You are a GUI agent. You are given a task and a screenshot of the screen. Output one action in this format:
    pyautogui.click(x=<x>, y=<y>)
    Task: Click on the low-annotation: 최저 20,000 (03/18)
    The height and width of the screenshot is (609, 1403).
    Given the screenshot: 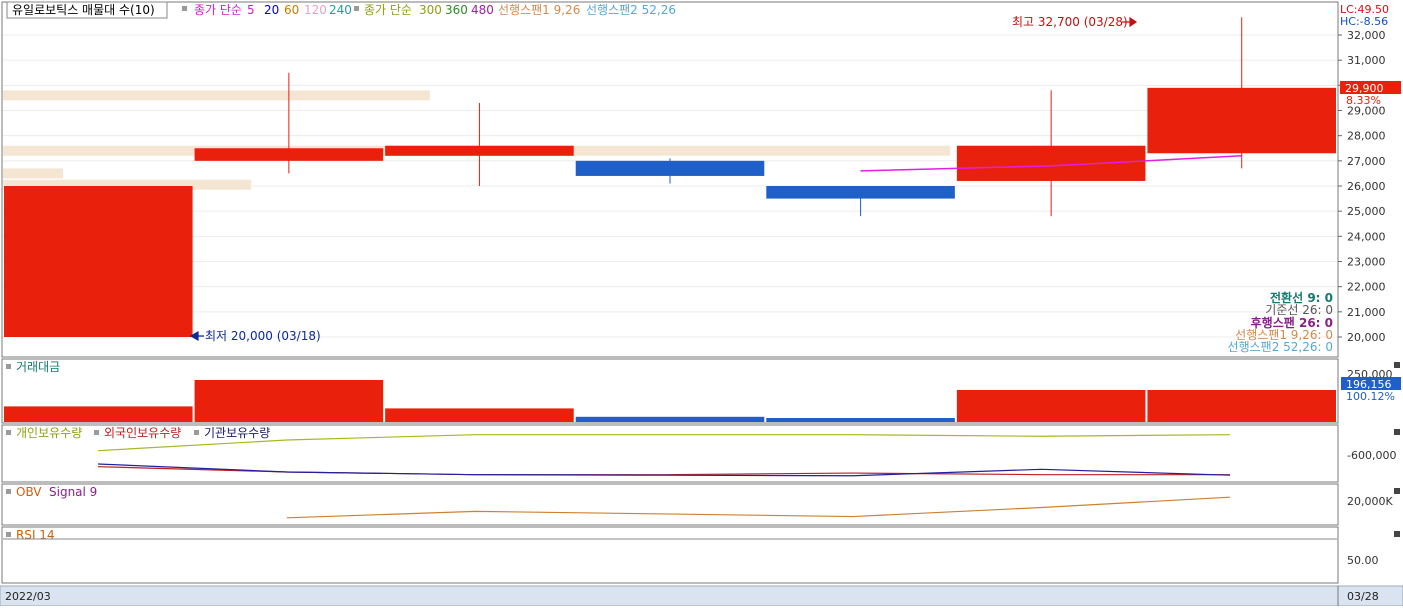 What is the action you would take?
    pyautogui.click(x=255, y=336)
    